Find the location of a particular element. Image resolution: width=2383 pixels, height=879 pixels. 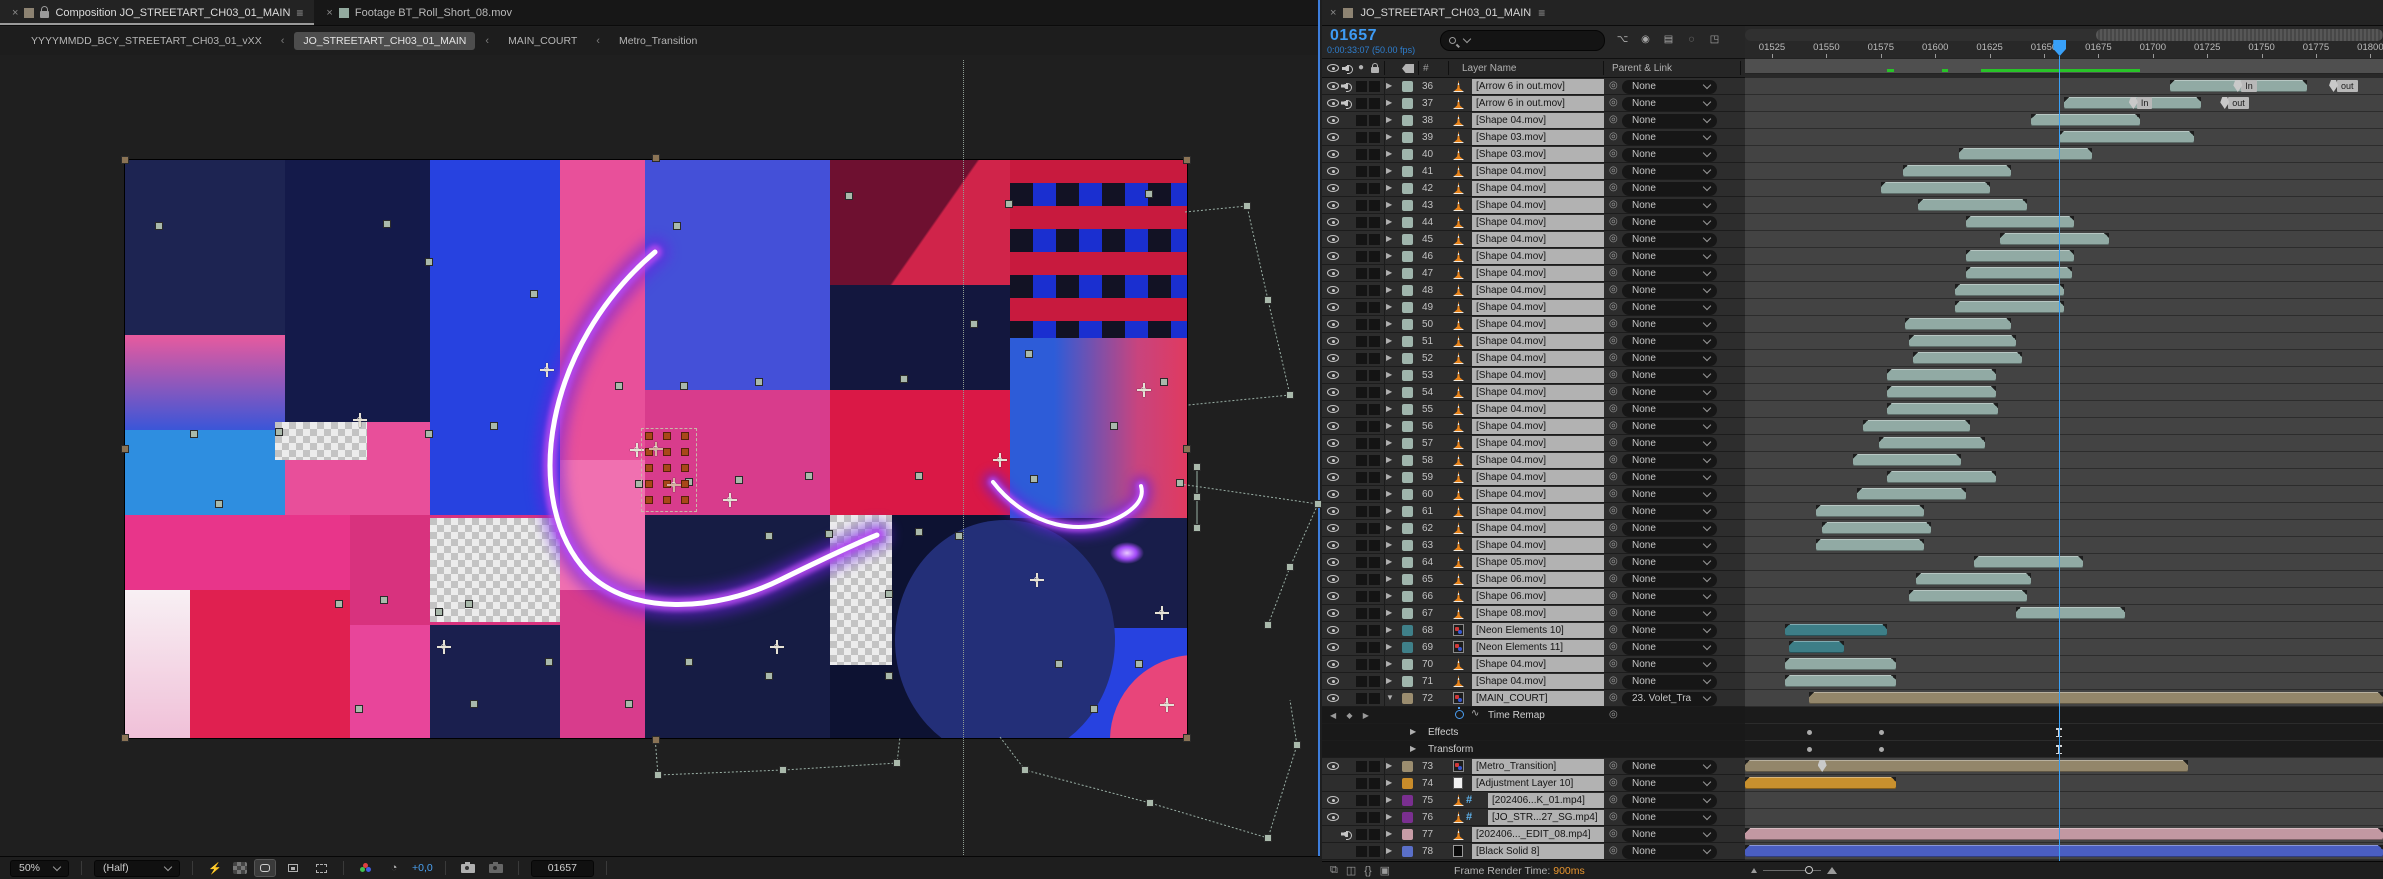

parent-link-column-header: Parent & Link is located at coordinates (1642, 68).